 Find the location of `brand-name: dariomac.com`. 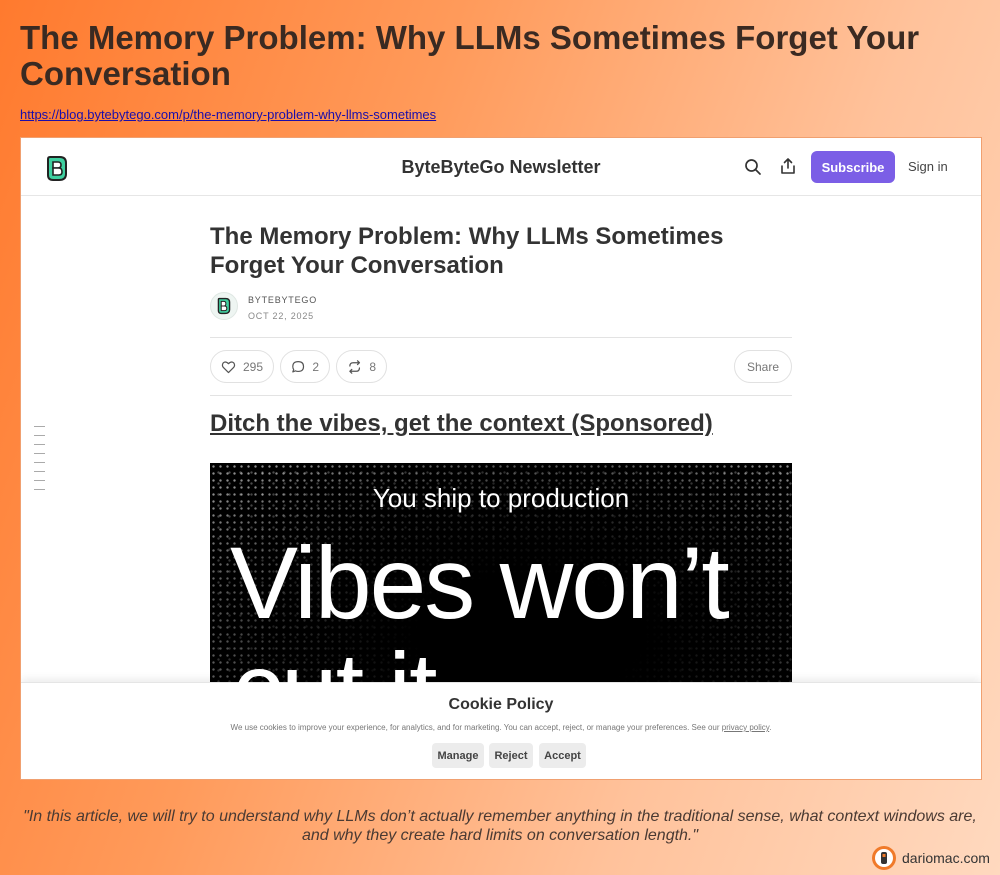

brand-name: dariomac.com is located at coordinates (946, 858).